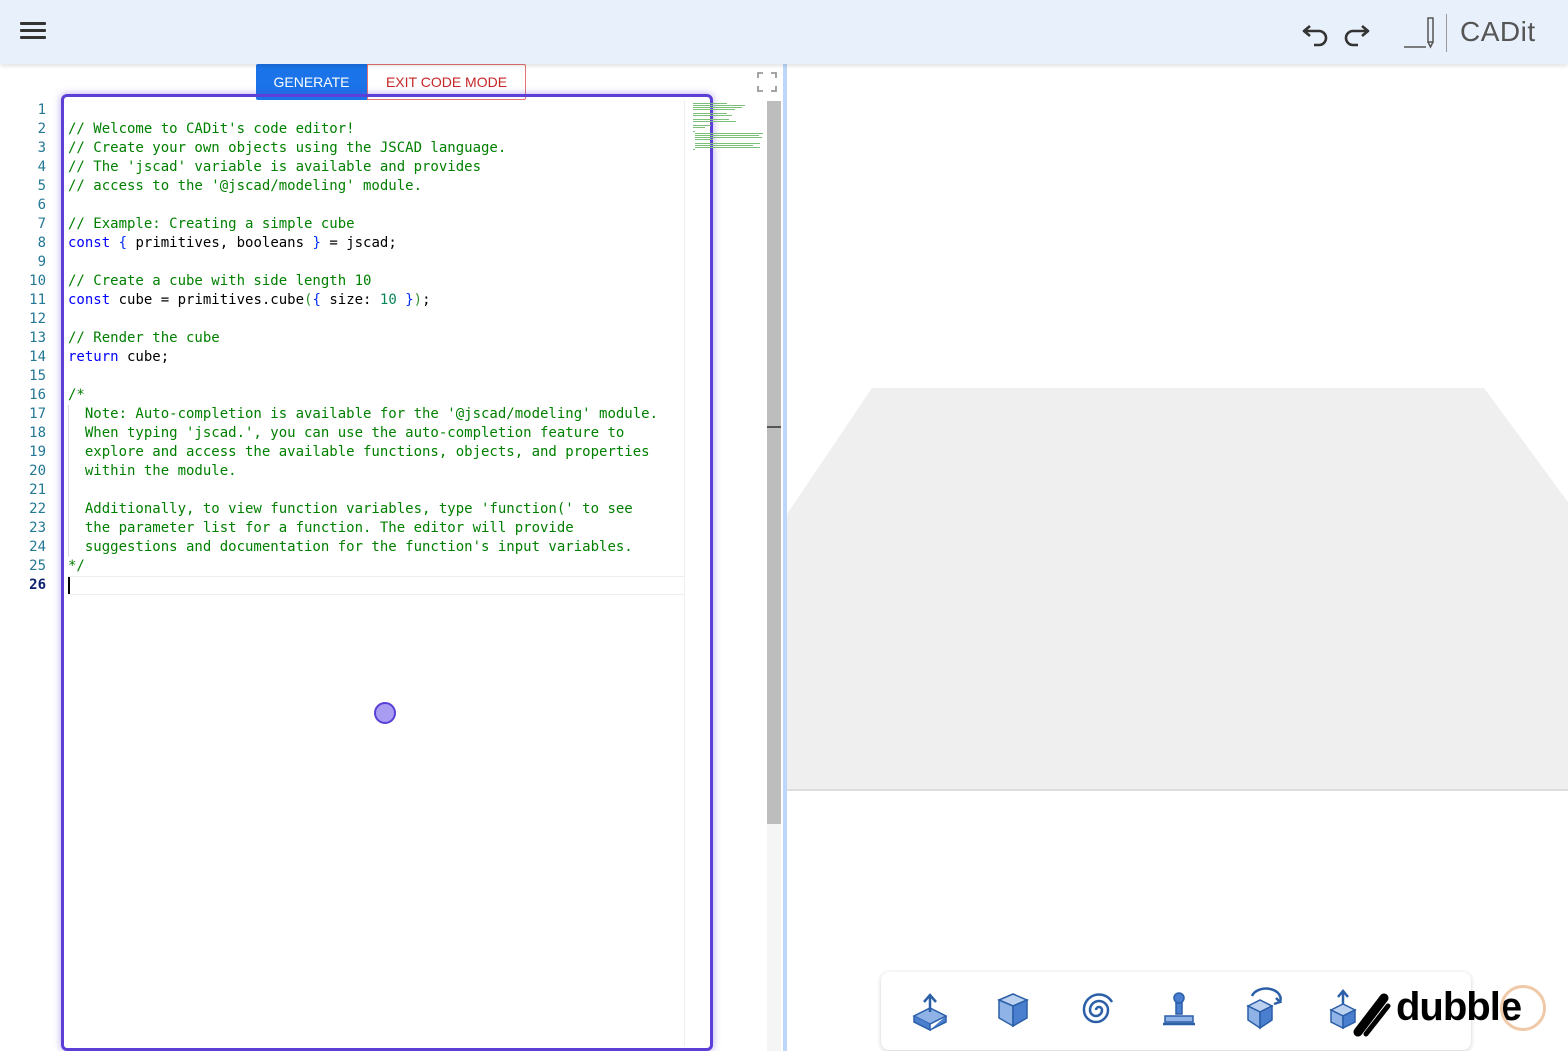 This screenshot has height=1051, width=1568. What do you see at coordinates (41, 167) in the screenshot?
I see `line-number: 4` at bounding box center [41, 167].